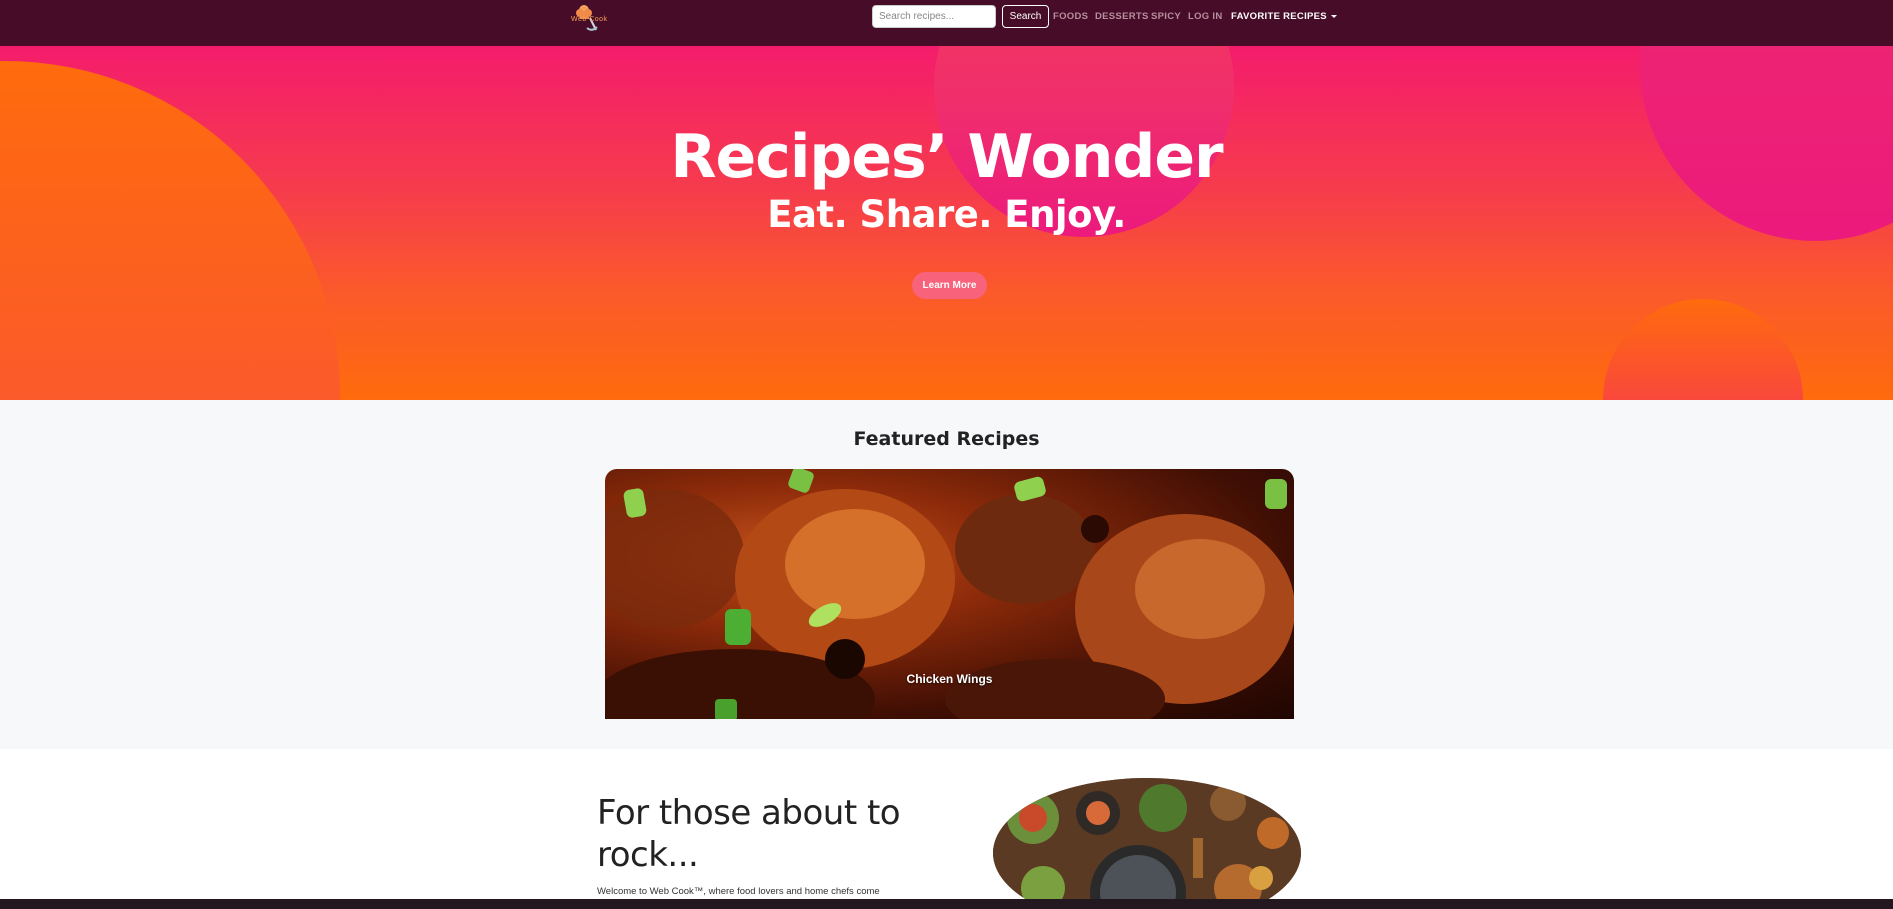 The width and height of the screenshot is (1893, 909). I want to click on cooking-ingredients-image, so click(1147, 843).